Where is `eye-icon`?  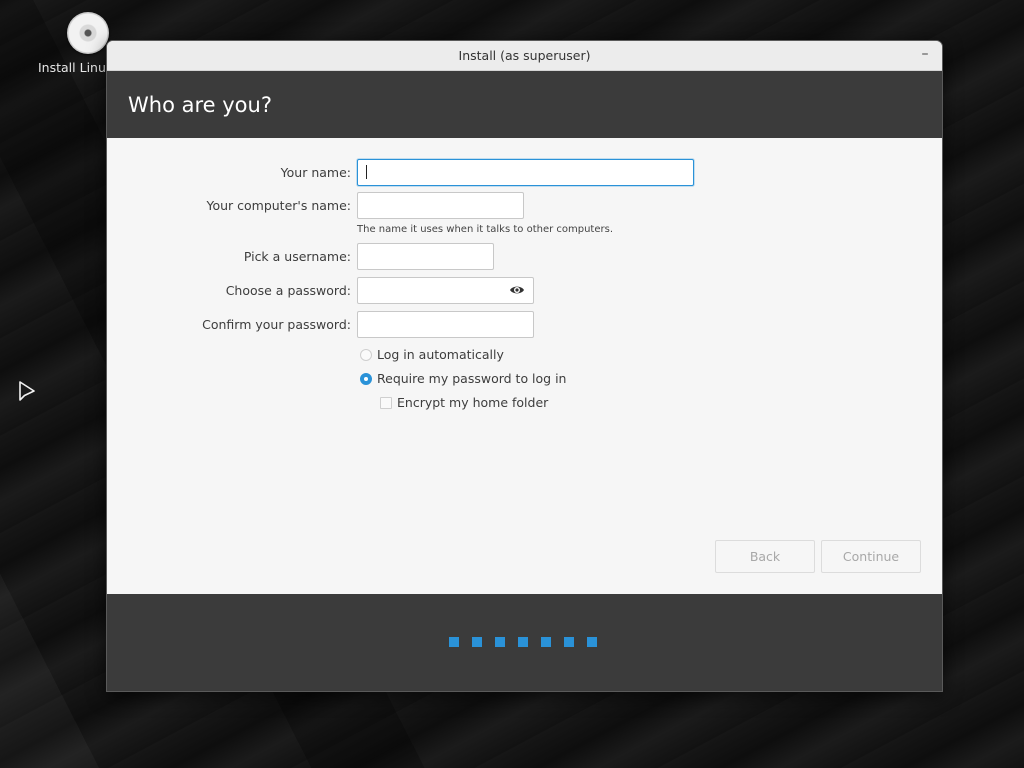 eye-icon is located at coordinates (517, 290).